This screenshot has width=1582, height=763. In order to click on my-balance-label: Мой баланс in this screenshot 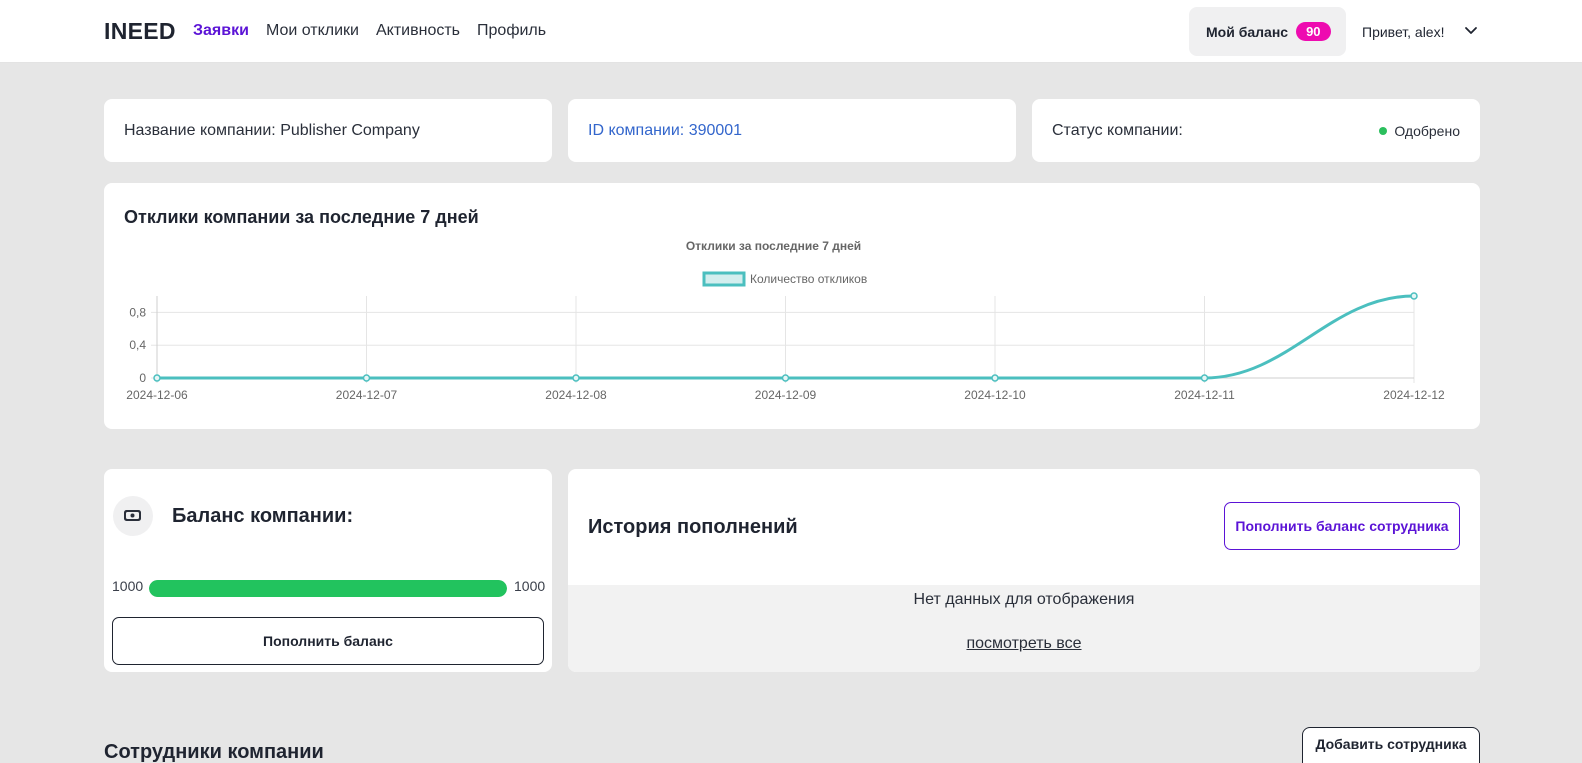, I will do `click(1247, 31)`.